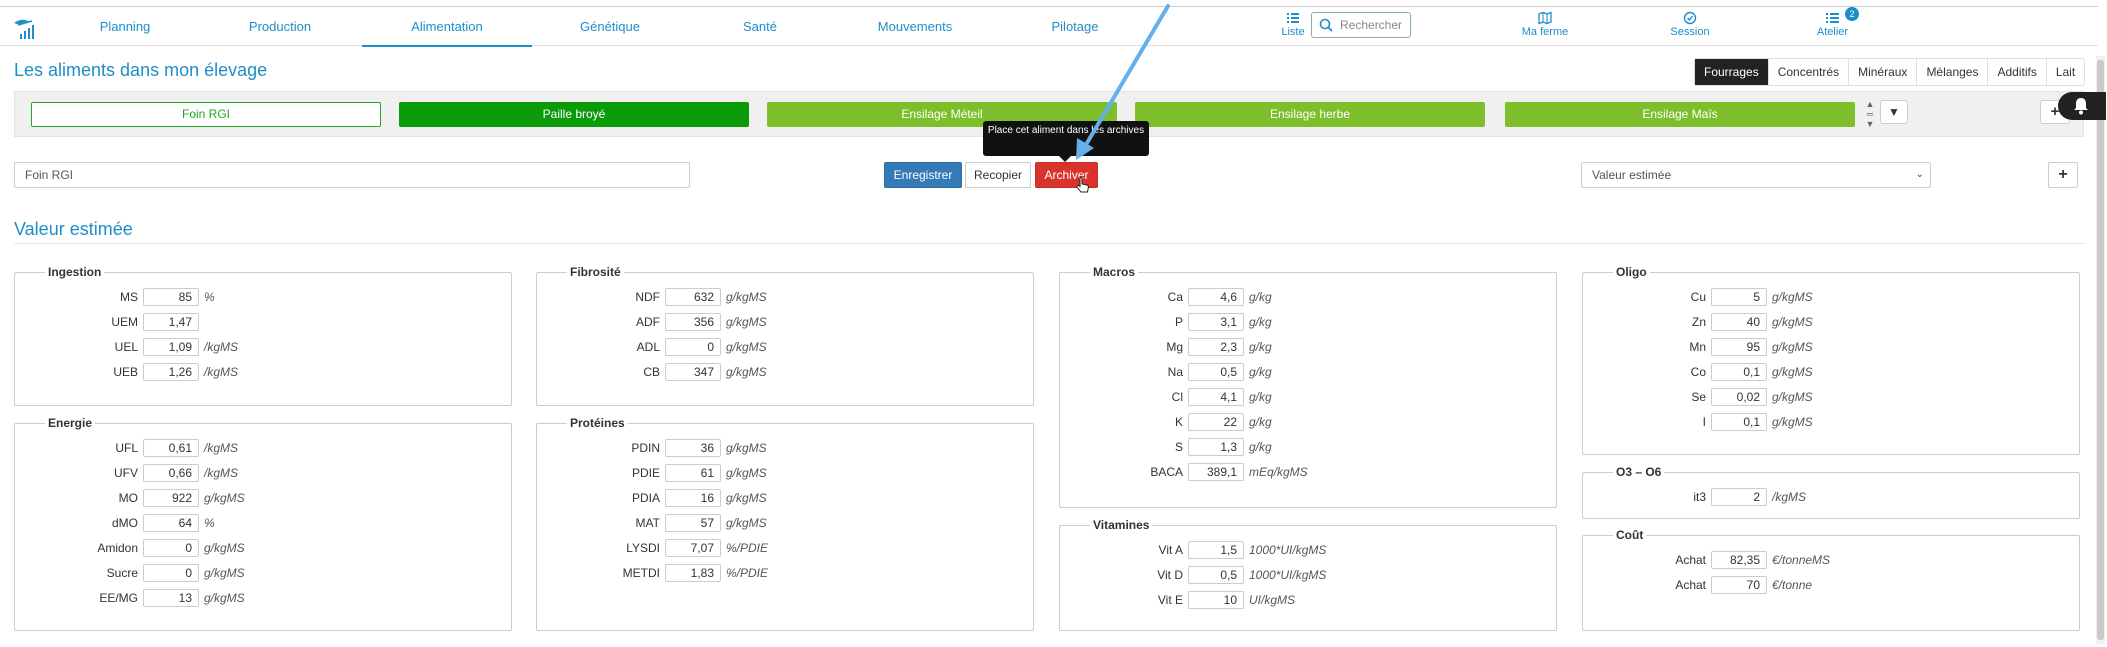 Image resolution: width=2107 pixels, height=647 pixels. Describe the element at coordinates (693, 448) in the screenshot. I see `value-field: 36` at that location.